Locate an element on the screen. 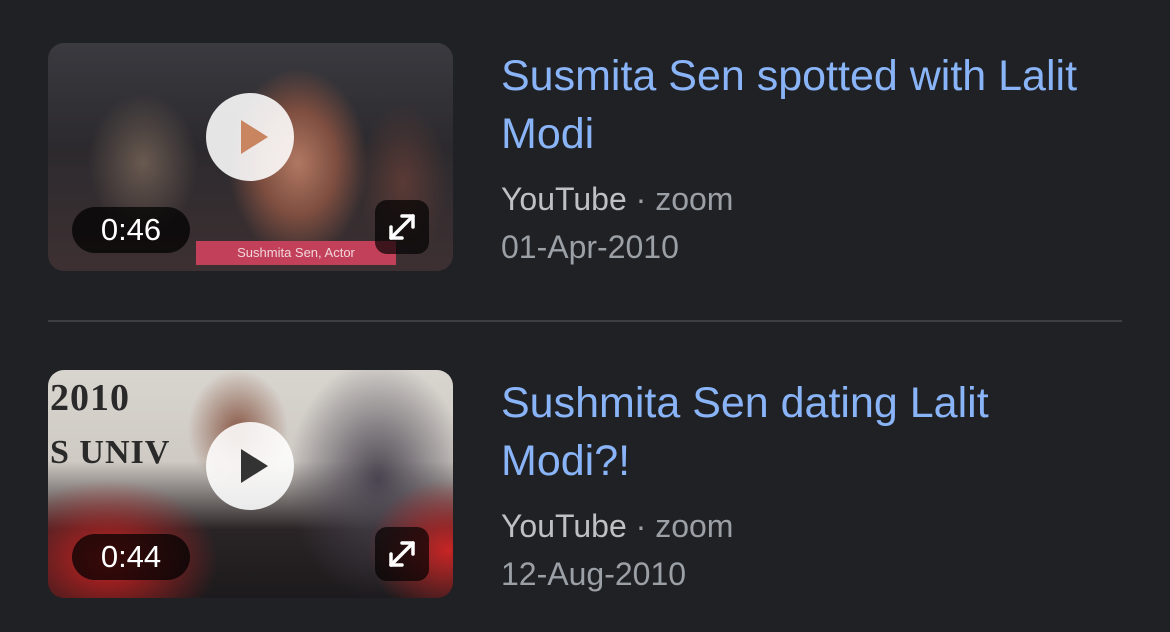 The height and width of the screenshot is (632, 1170). video-thumbnail: Sushmita Sen, Actor 0:46 is located at coordinates (250, 157).